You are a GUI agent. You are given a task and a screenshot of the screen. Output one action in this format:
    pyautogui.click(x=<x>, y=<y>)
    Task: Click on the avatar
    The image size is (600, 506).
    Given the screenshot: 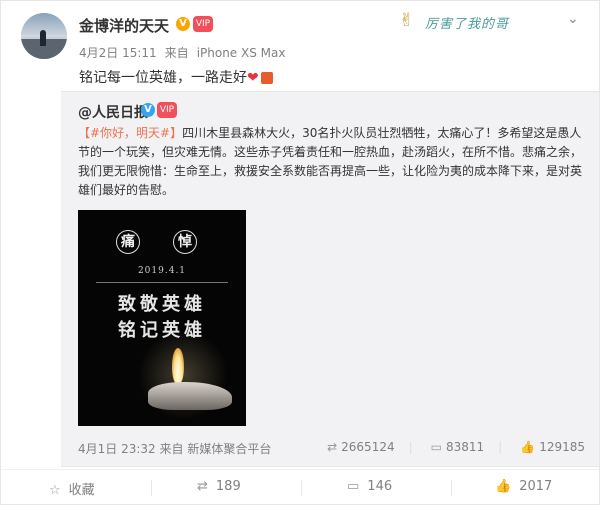 What is the action you would take?
    pyautogui.click(x=44, y=36)
    